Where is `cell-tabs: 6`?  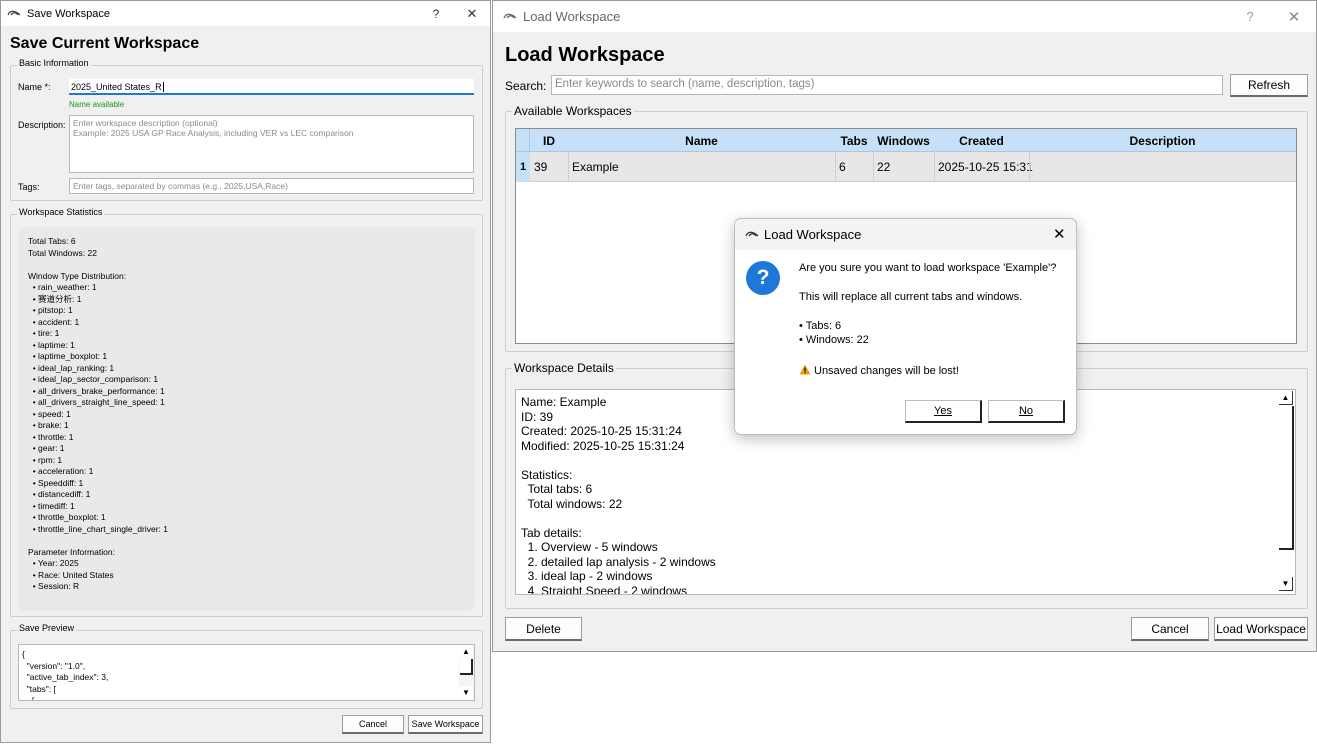 cell-tabs: 6 is located at coordinates (842, 167).